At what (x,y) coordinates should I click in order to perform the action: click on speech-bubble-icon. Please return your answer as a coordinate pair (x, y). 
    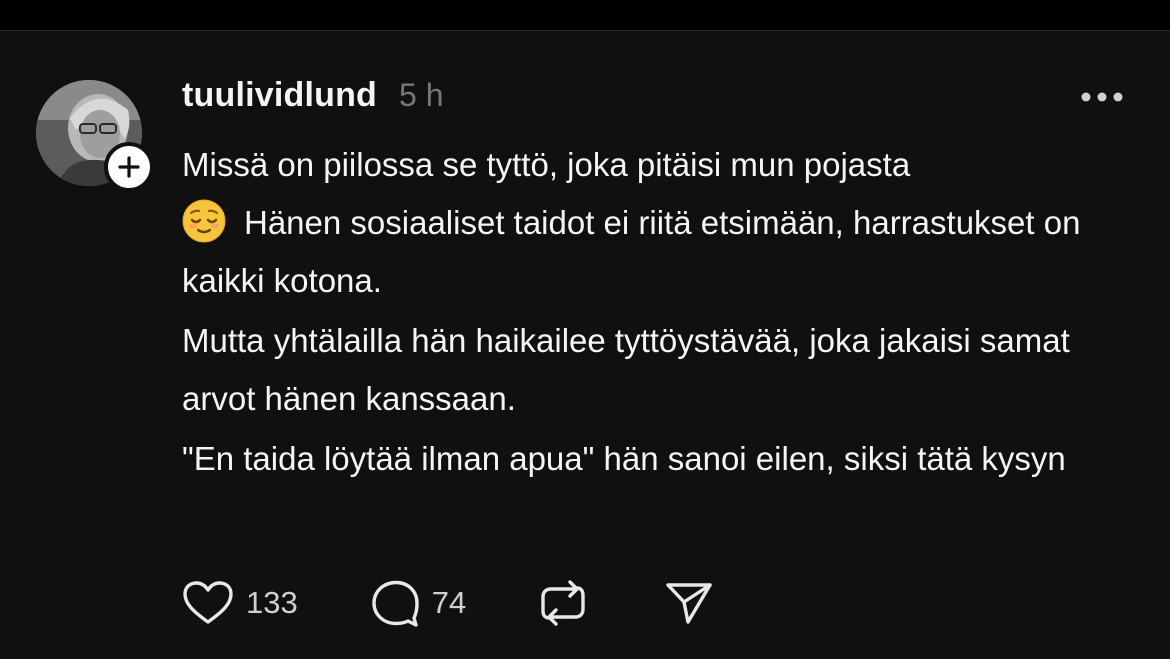
    Looking at the image, I should click on (395, 603).